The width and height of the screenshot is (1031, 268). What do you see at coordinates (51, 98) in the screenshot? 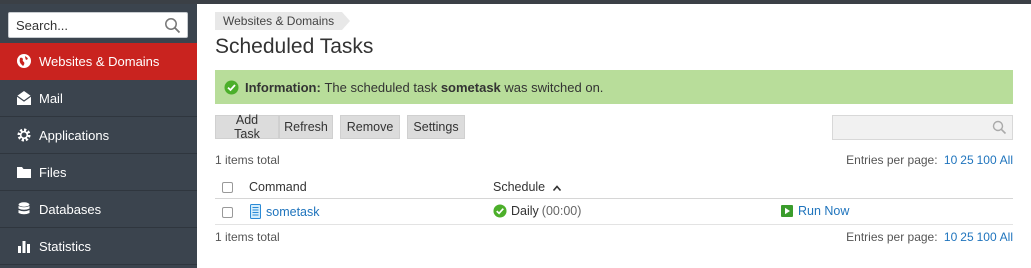
I see `sidebar-item-label: Mail` at bounding box center [51, 98].